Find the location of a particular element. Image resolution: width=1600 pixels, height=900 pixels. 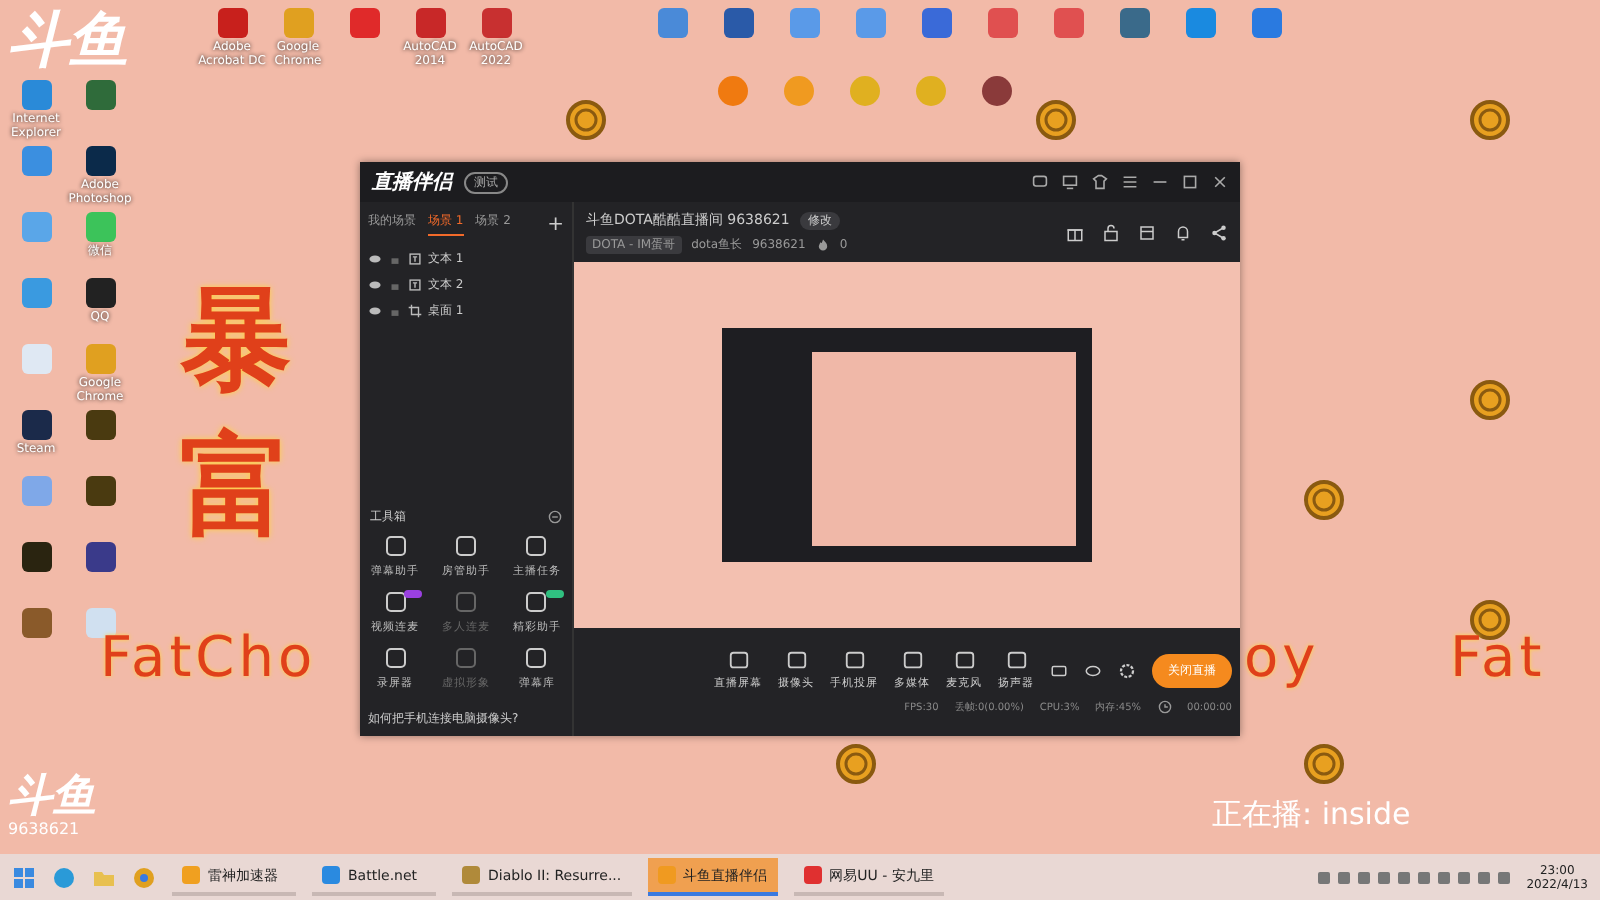

maximize-icon is located at coordinates (1190, 182).